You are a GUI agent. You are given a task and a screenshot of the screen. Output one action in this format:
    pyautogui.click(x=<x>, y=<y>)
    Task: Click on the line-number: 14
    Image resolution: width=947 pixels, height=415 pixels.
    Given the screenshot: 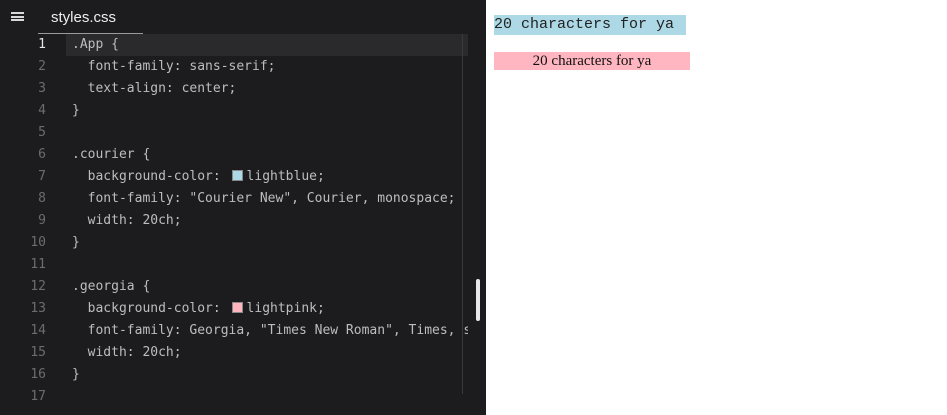 What is the action you would take?
    pyautogui.click(x=38, y=330)
    